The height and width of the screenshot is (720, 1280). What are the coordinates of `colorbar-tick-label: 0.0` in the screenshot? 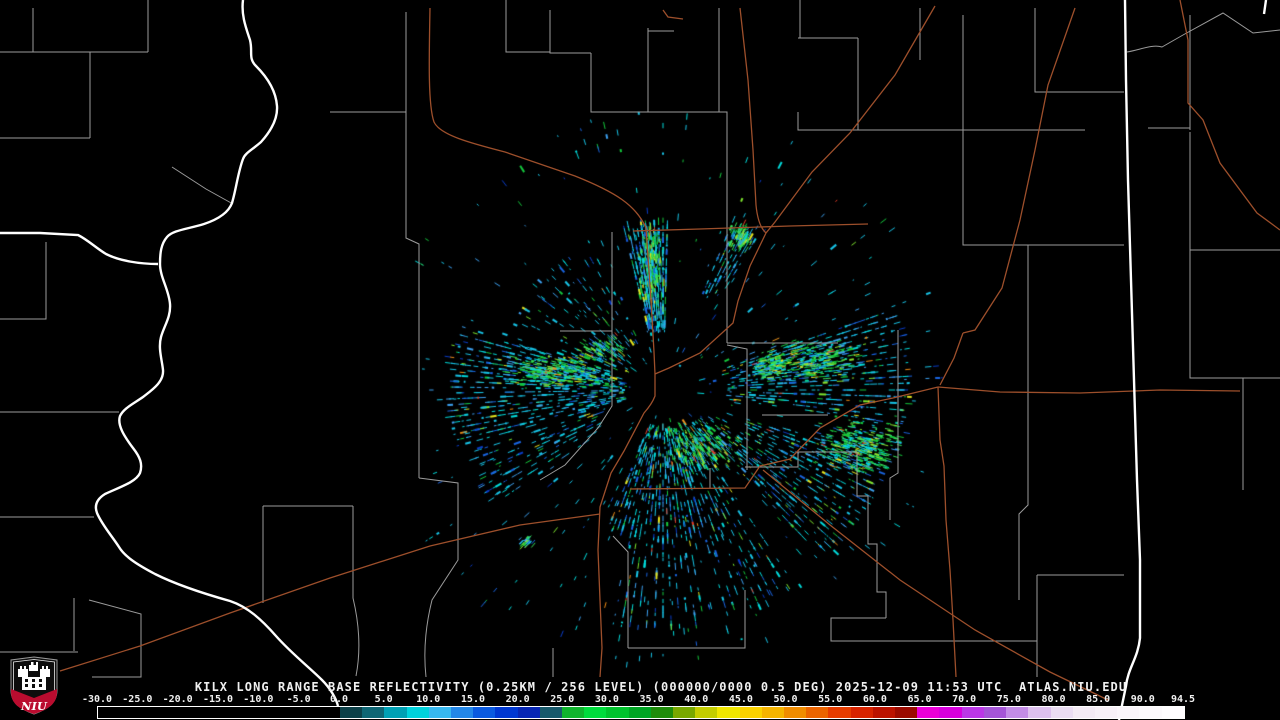 It's located at (339, 699).